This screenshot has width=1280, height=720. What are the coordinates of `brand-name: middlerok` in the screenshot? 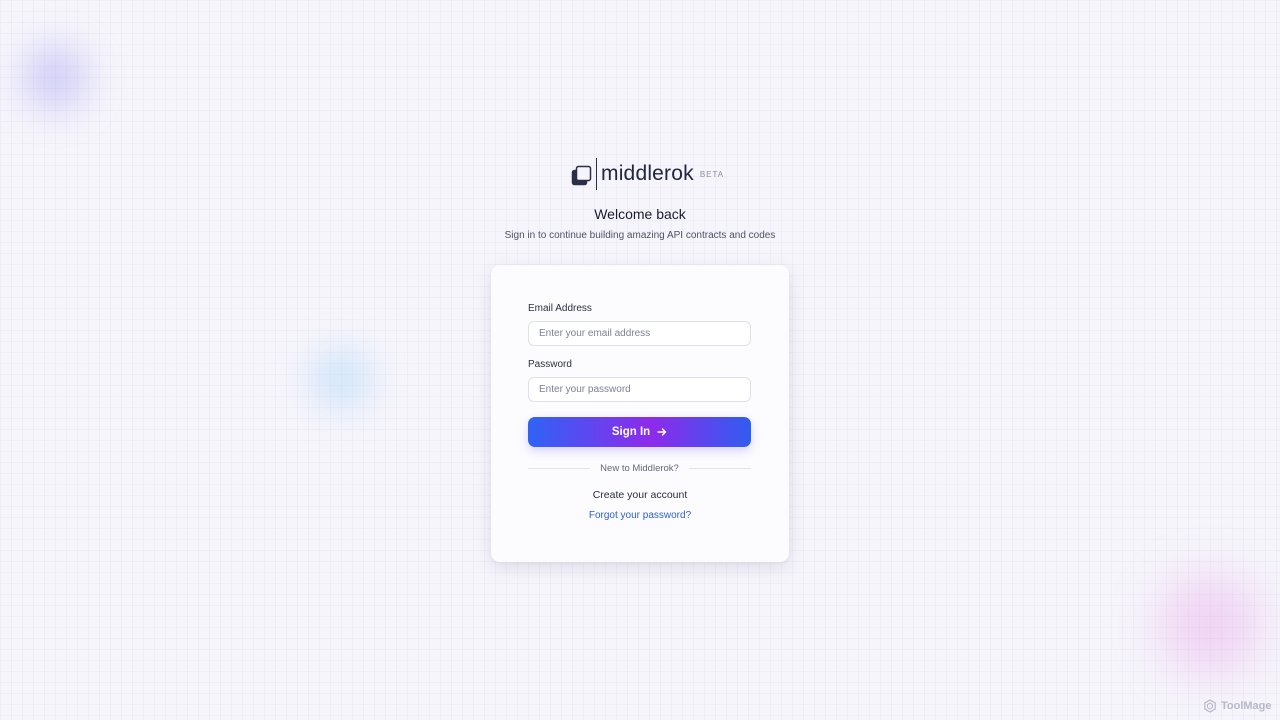 It's located at (647, 173).